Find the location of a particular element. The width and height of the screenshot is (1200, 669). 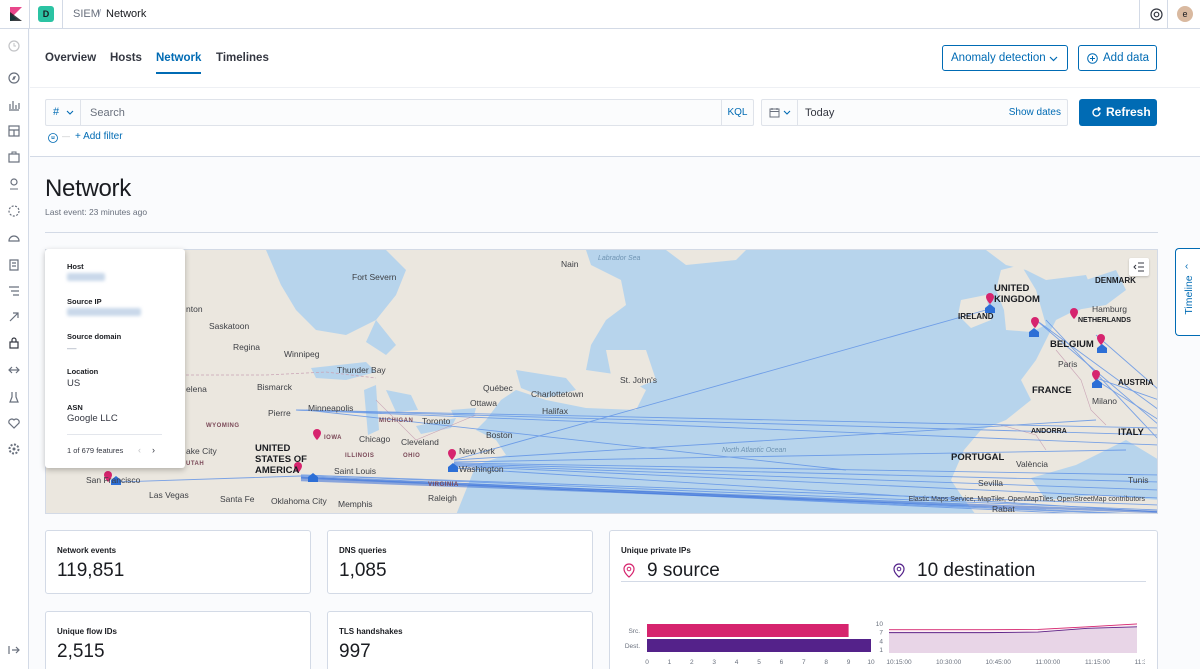

management-gear-icon is located at coordinates (14, 449).